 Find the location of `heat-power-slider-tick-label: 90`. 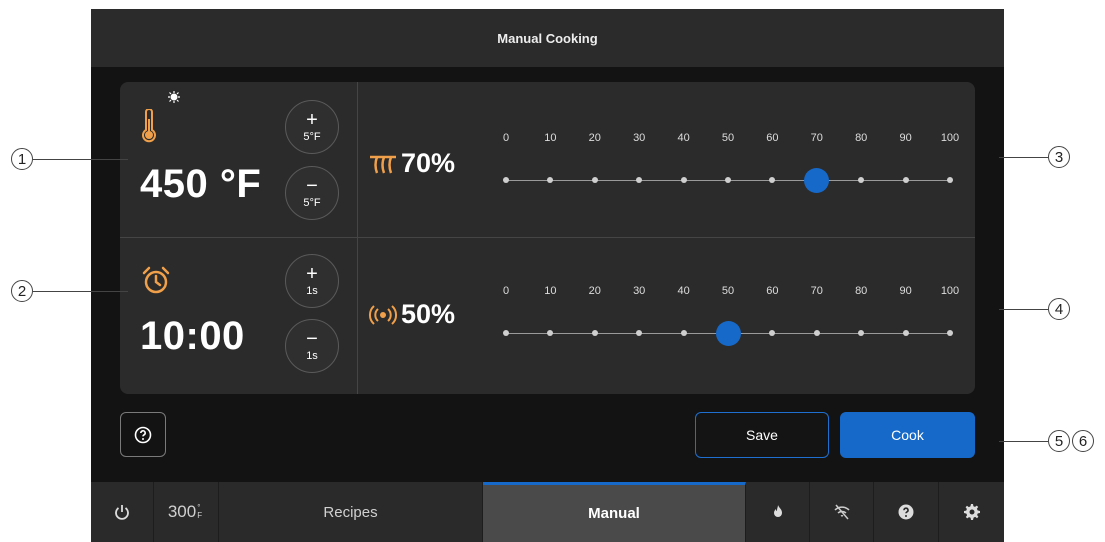

heat-power-slider-tick-label: 90 is located at coordinates (905, 138).